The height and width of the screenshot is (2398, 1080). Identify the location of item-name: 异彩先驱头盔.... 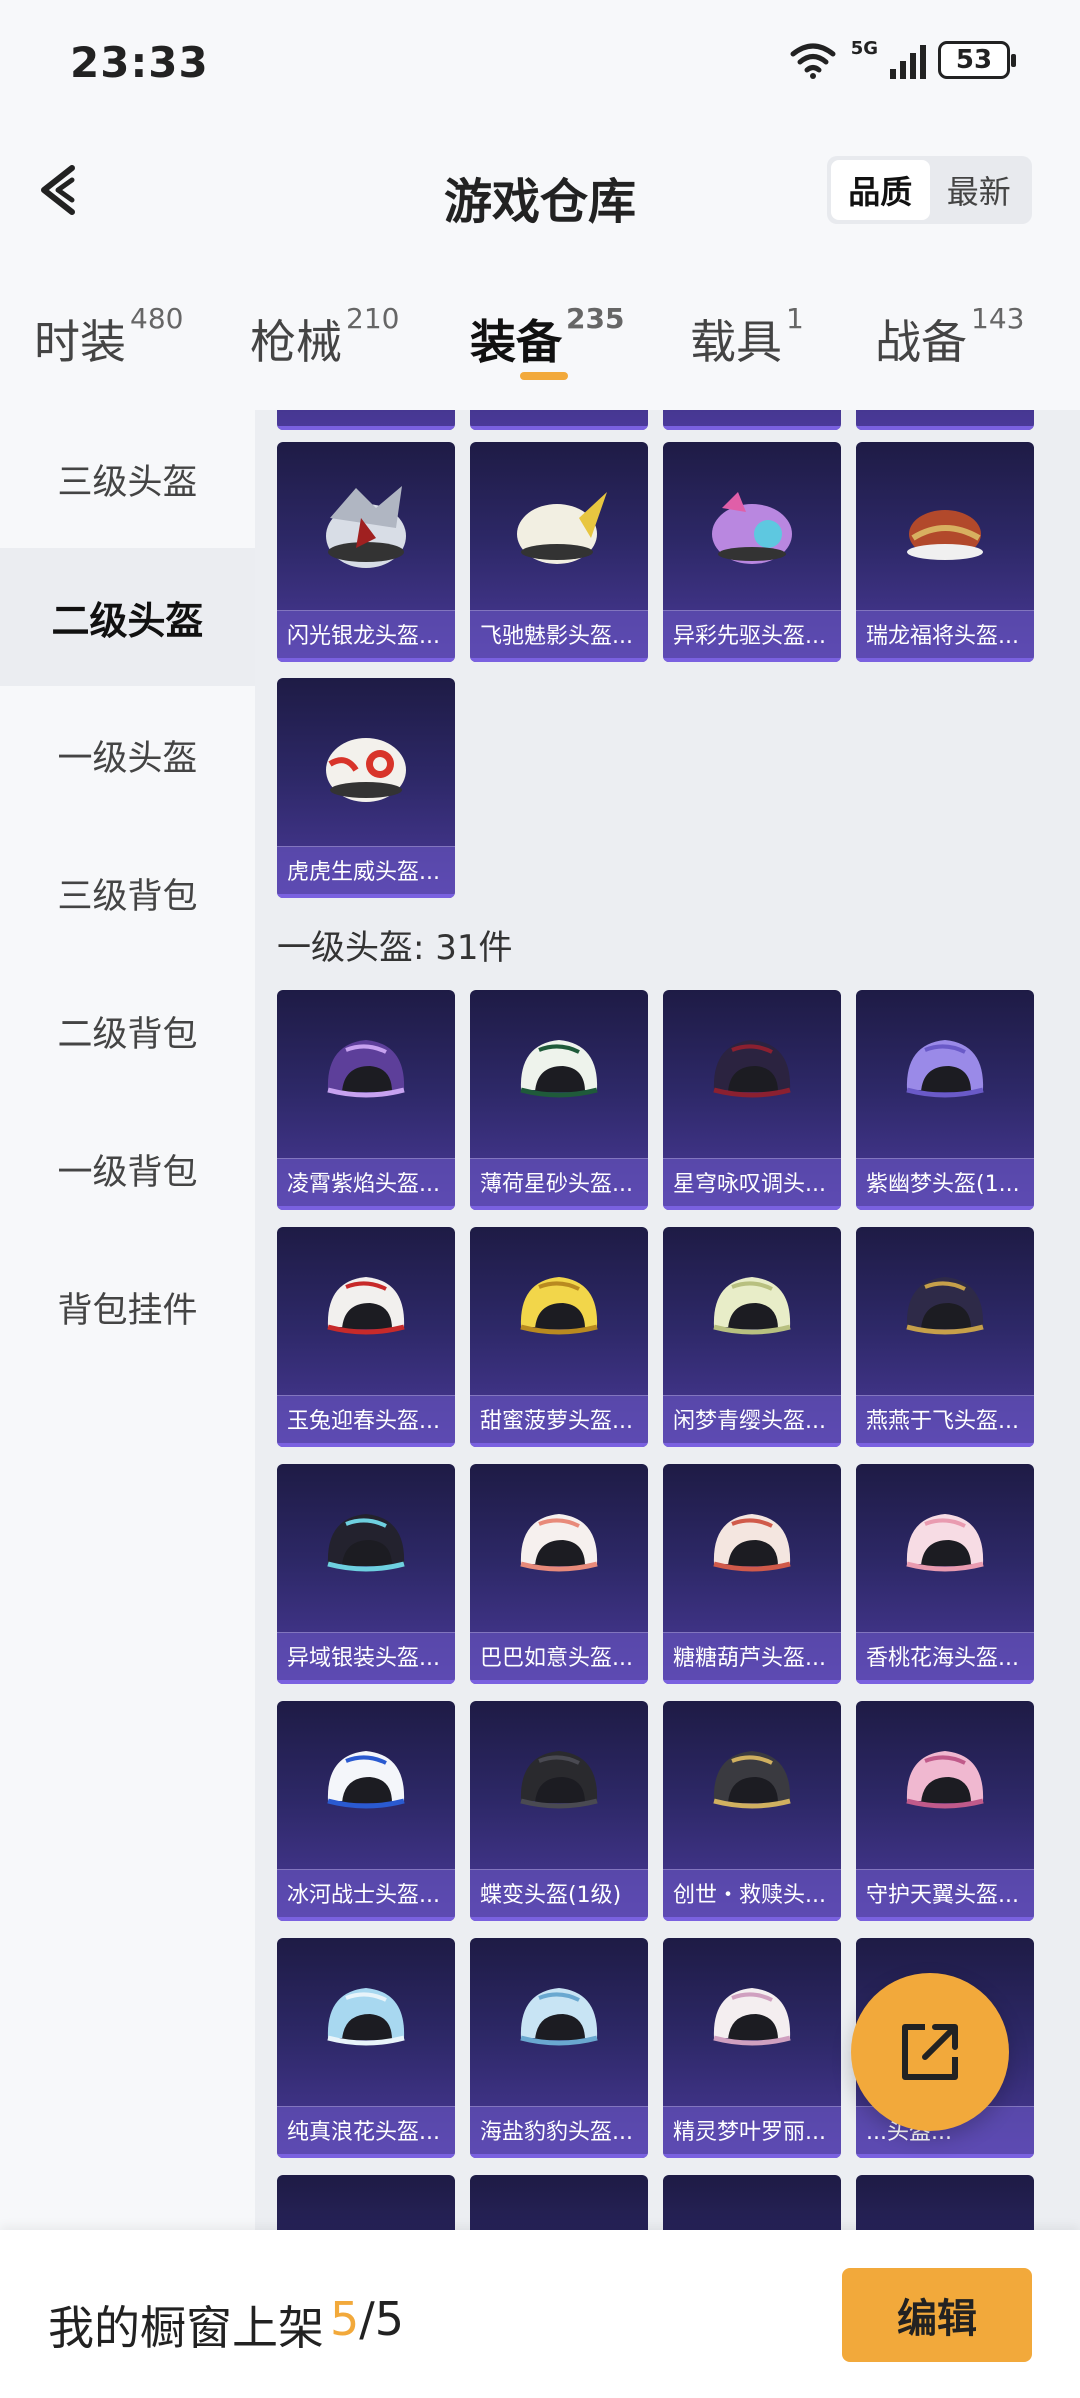
(752, 636).